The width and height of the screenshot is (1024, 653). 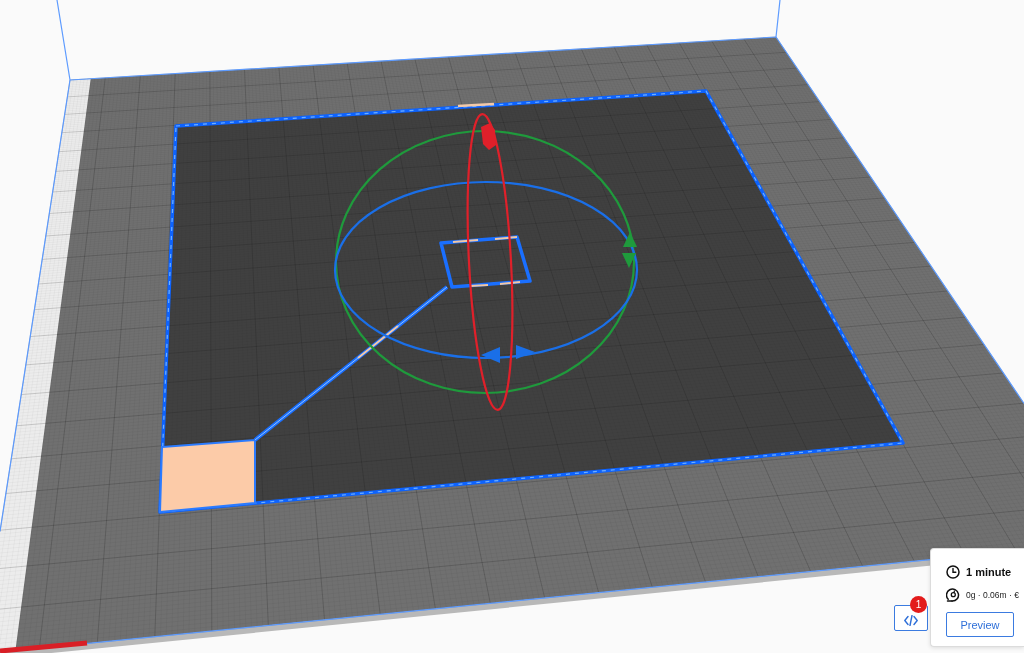 I want to click on material-estimate-text: 0g · 0.06m · €, so click(x=992, y=595).